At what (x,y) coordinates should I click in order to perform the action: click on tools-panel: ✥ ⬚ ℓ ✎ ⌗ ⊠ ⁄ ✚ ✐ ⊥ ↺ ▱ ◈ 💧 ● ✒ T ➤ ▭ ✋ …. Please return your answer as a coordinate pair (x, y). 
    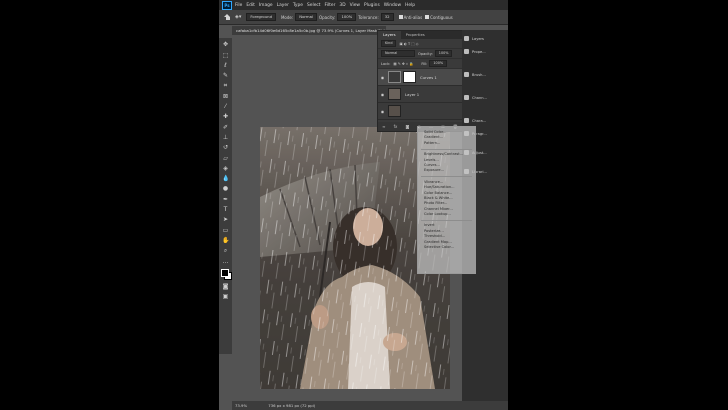
    Looking at the image, I should click on (225, 196).